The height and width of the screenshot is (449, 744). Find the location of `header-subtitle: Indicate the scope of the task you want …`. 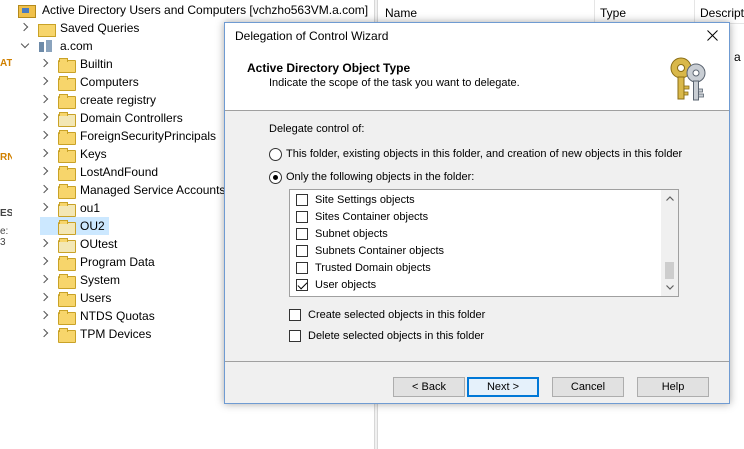

header-subtitle: Indicate the scope of the task you want … is located at coordinates (394, 83).